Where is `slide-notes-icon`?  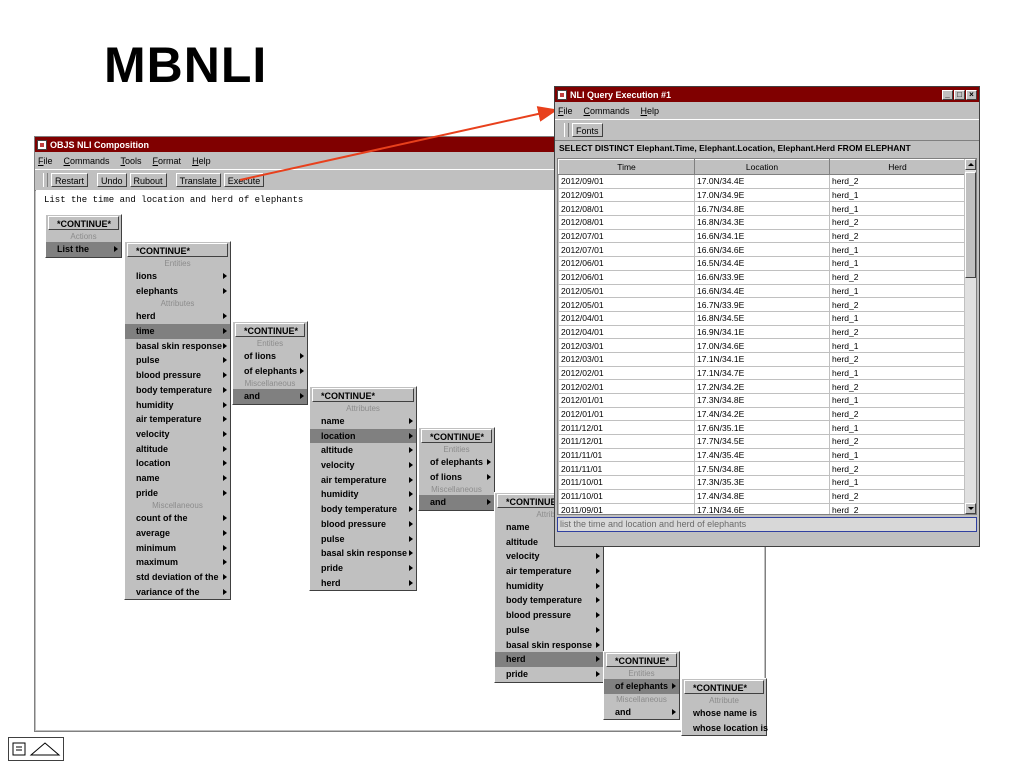
slide-notes-icon is located at coordinates (36, 749).